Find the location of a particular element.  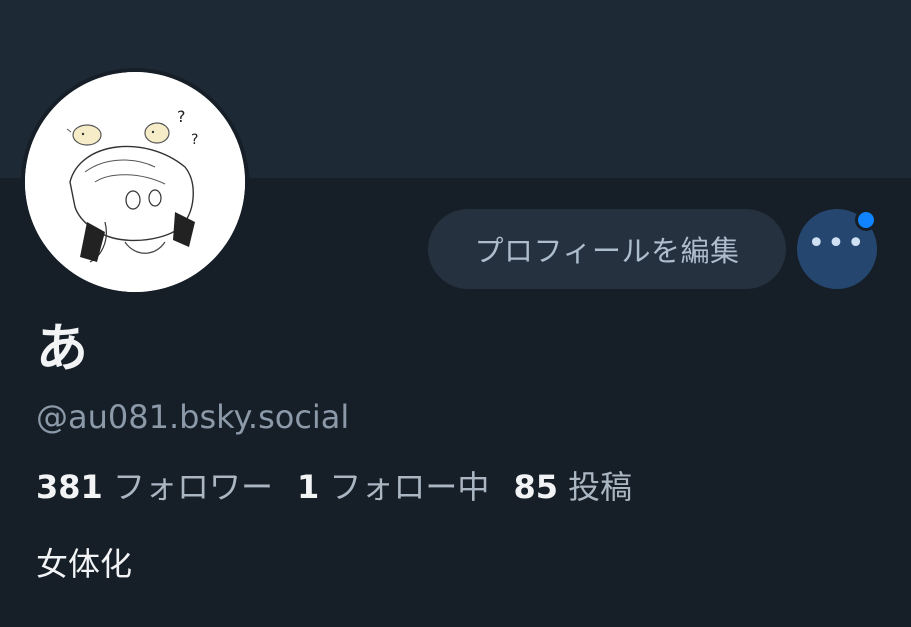

edit-profile-button: プロフィールを編集 is located at coordinates (607, 249).